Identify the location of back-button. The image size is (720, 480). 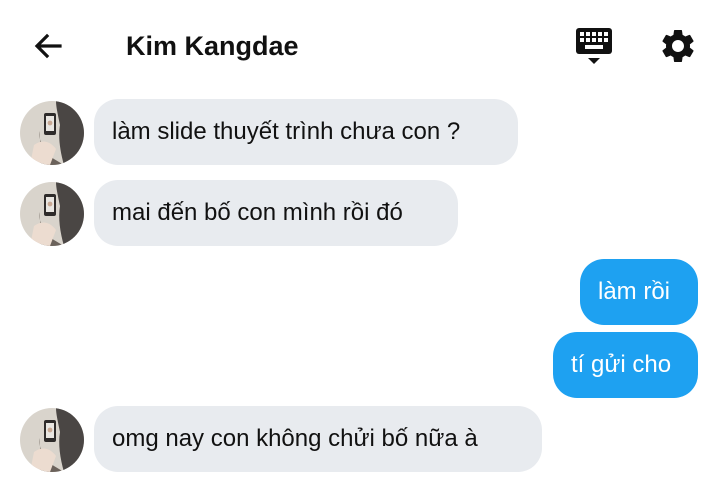
(48, 46).